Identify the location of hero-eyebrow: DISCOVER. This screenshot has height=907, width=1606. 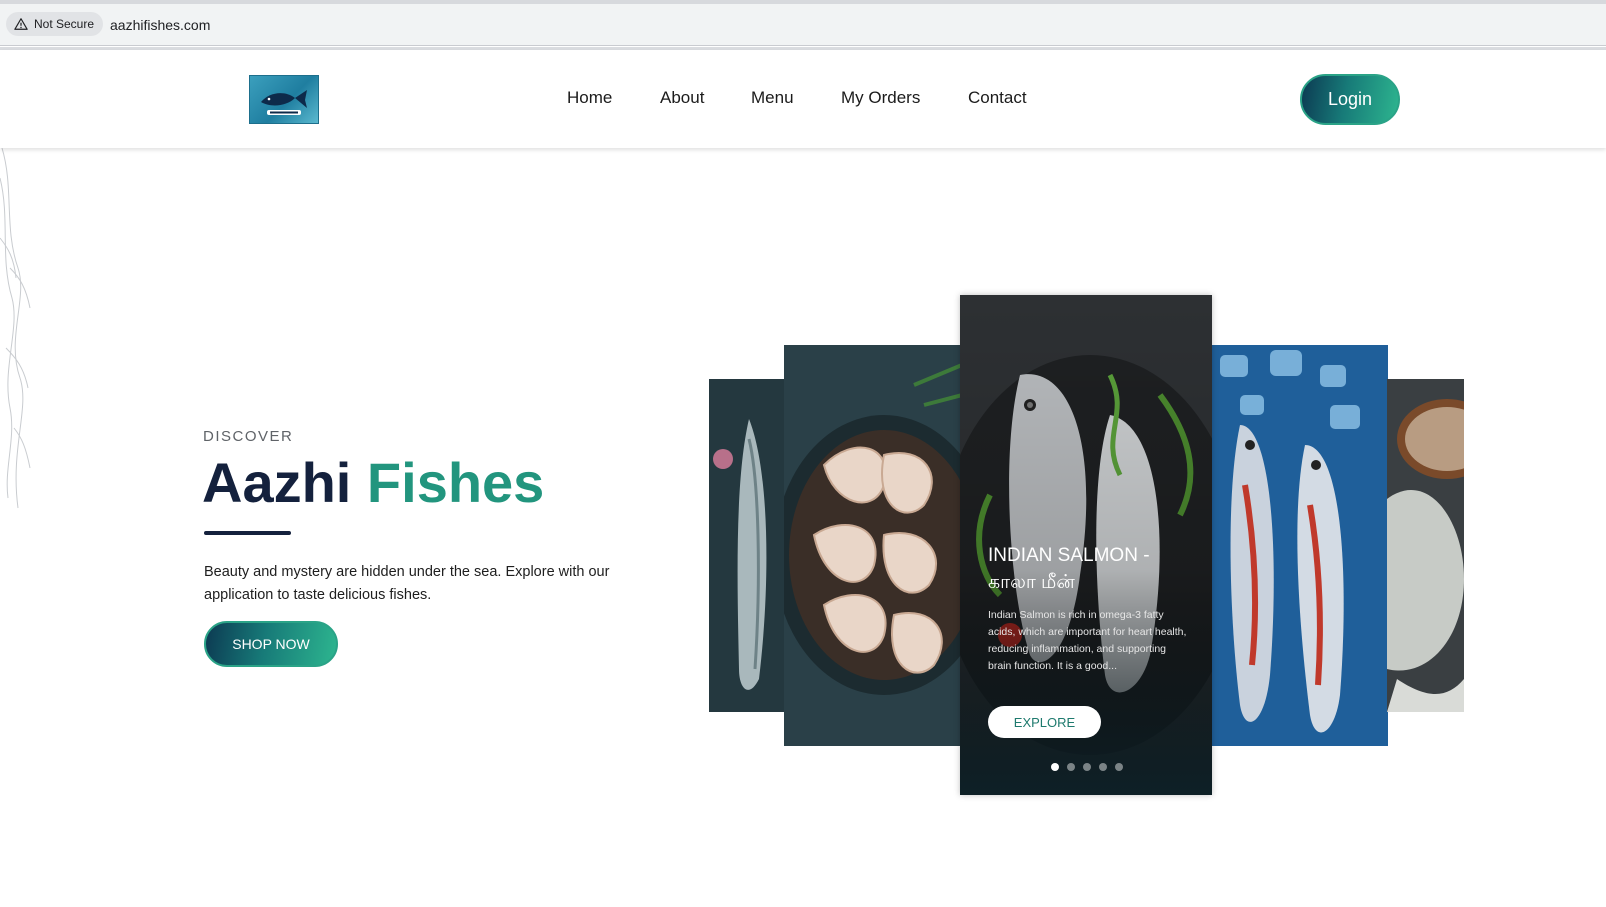
(248, 436).